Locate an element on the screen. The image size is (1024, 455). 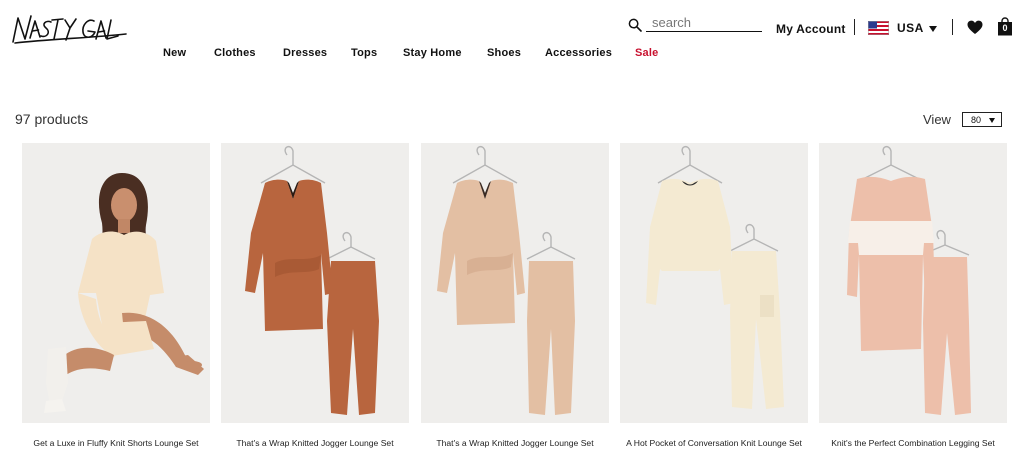
search-input is located at coordinates (704, 23).